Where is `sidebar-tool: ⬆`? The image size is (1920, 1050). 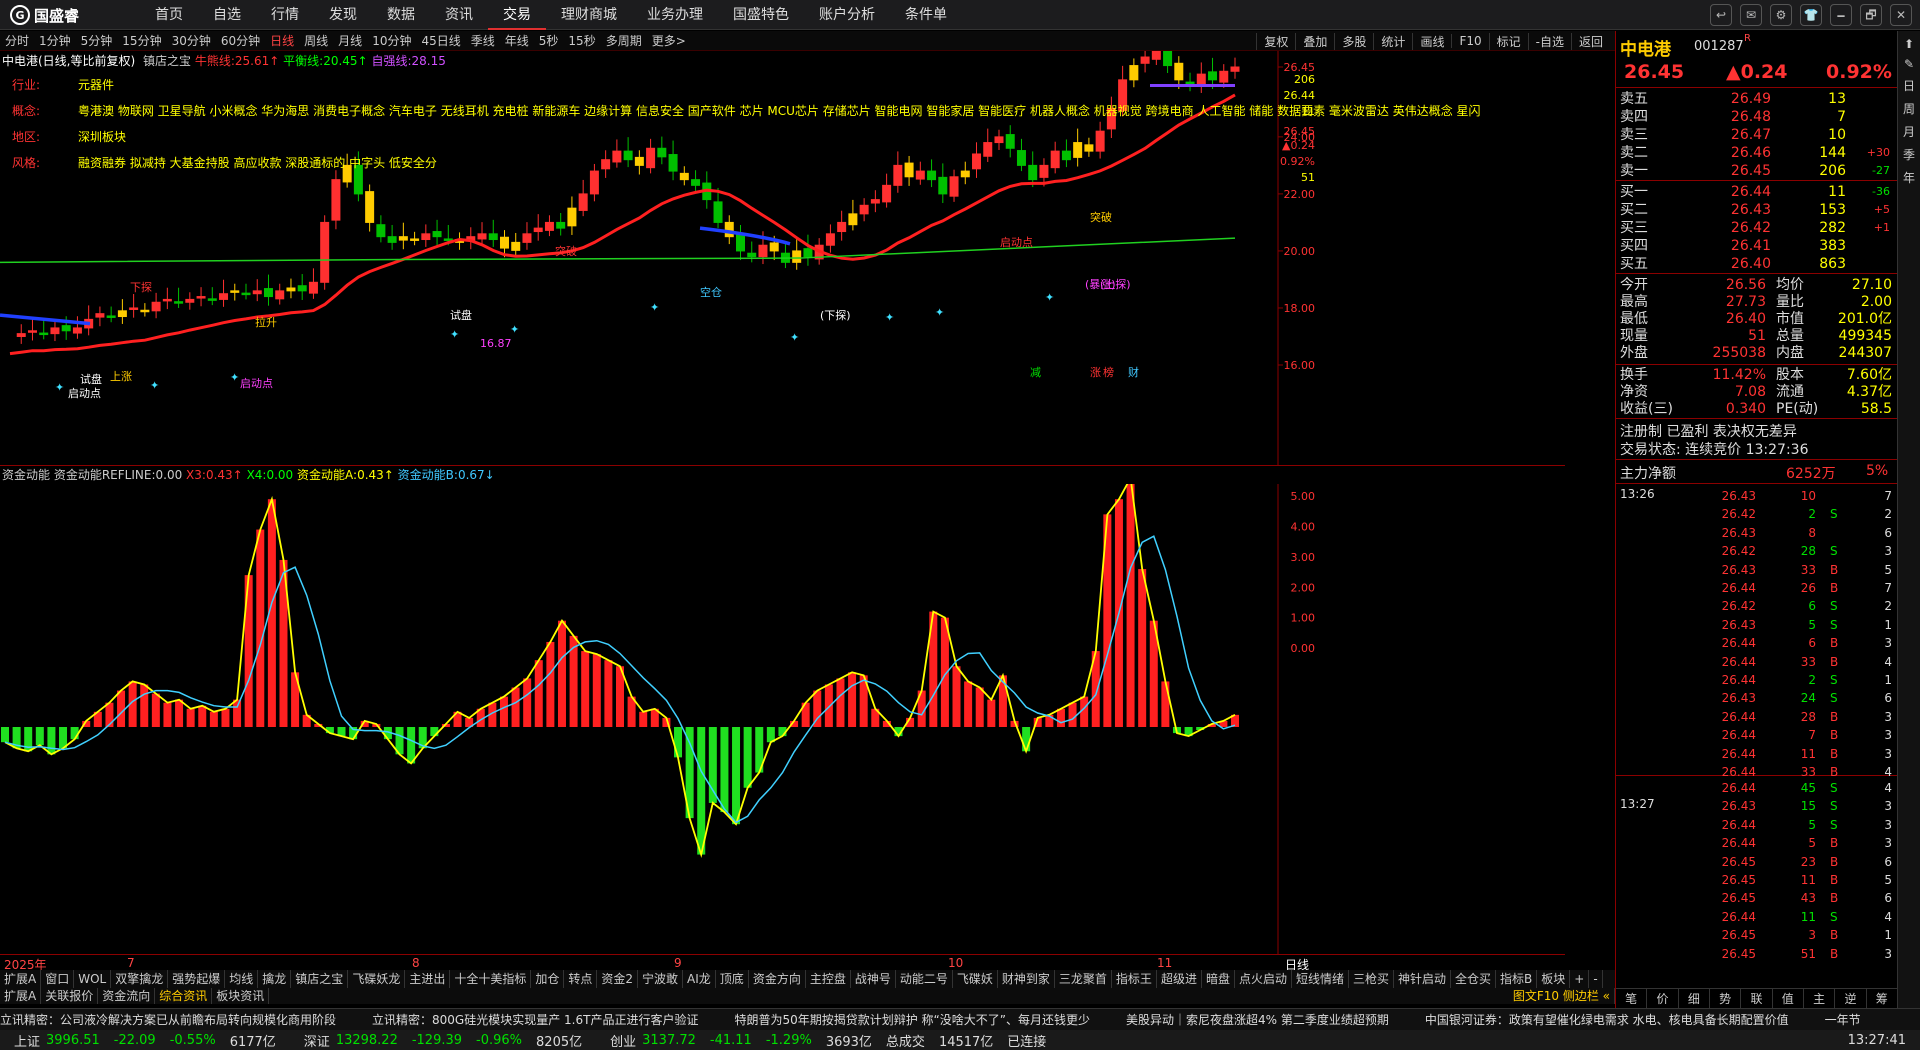
sidebar-tool: ⬆ is located at coordinates (1909, 44).